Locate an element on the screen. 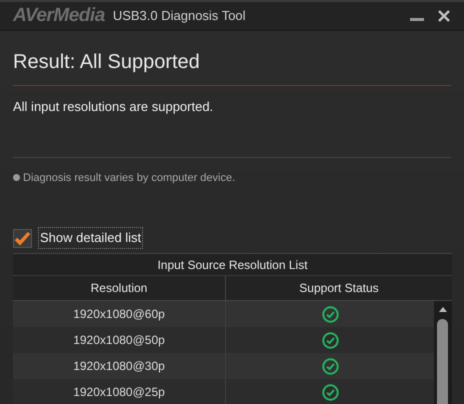  app-logo: AVerMedia is located at coordinates (59, 16).